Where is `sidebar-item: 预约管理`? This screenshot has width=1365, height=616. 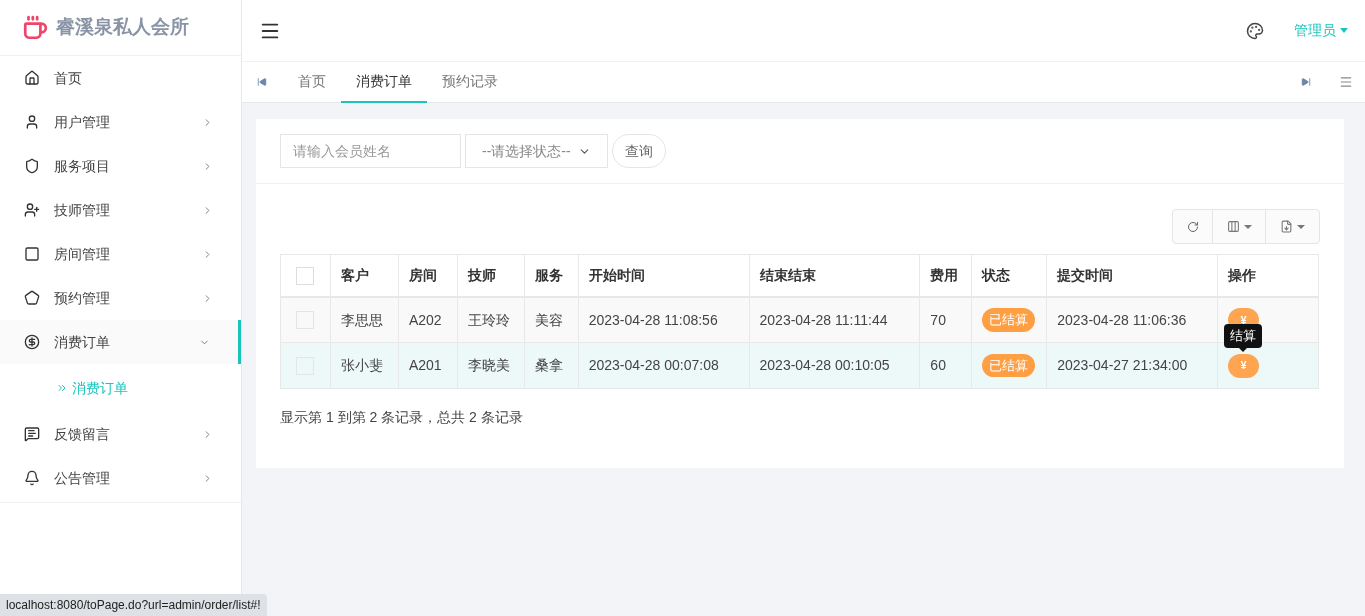 sidebar-item: 预约管理 is located at coordinates (120, 298).